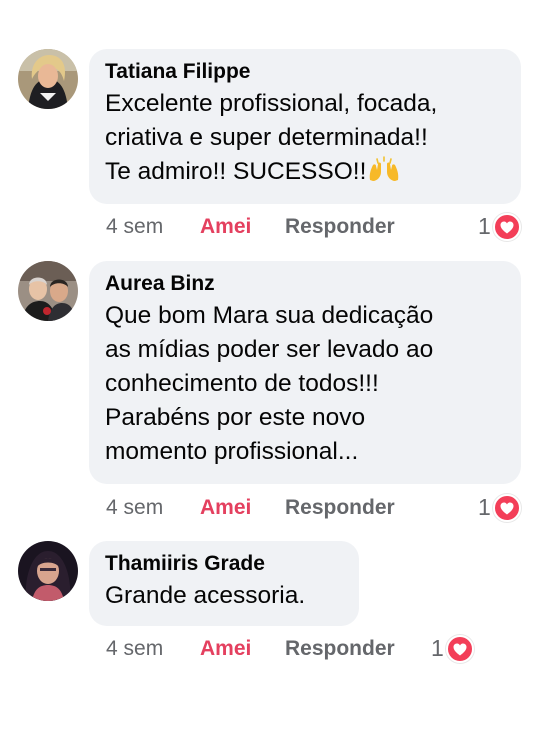 Image resolution: width=540 pixels, height=737 pixels. I want to click on raising-hands-emoji, so click(384, 174).